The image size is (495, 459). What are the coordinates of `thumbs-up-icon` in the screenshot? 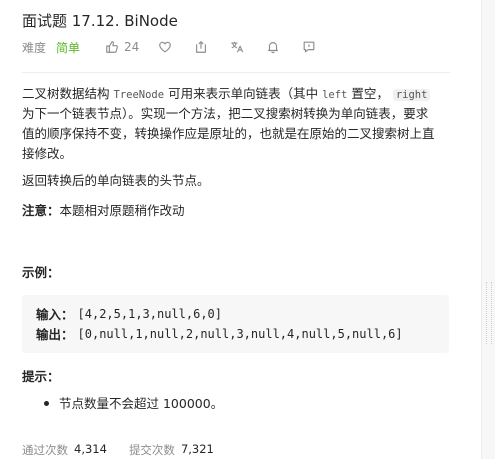 It's located at (112, 47).